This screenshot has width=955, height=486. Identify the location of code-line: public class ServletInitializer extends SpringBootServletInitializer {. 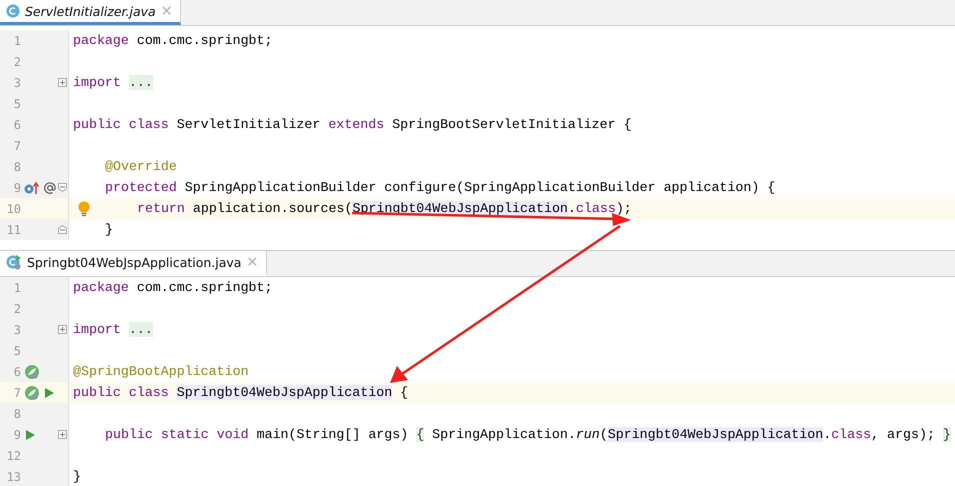
(352, 124).